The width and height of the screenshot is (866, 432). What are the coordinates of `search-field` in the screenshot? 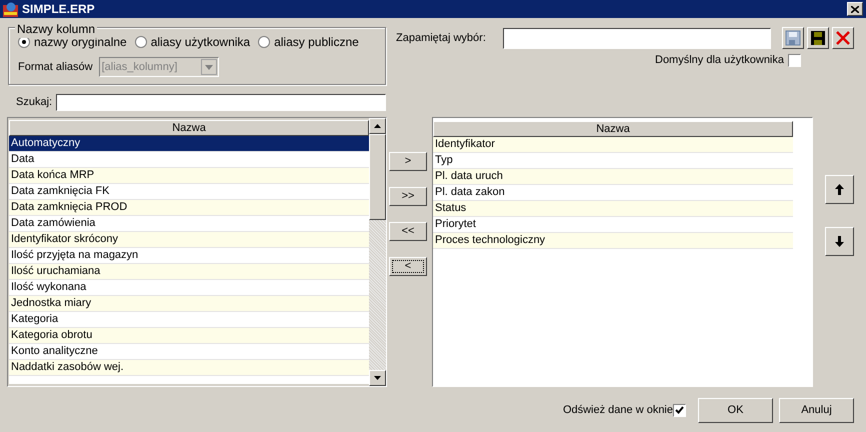 It's located at (221, 102).